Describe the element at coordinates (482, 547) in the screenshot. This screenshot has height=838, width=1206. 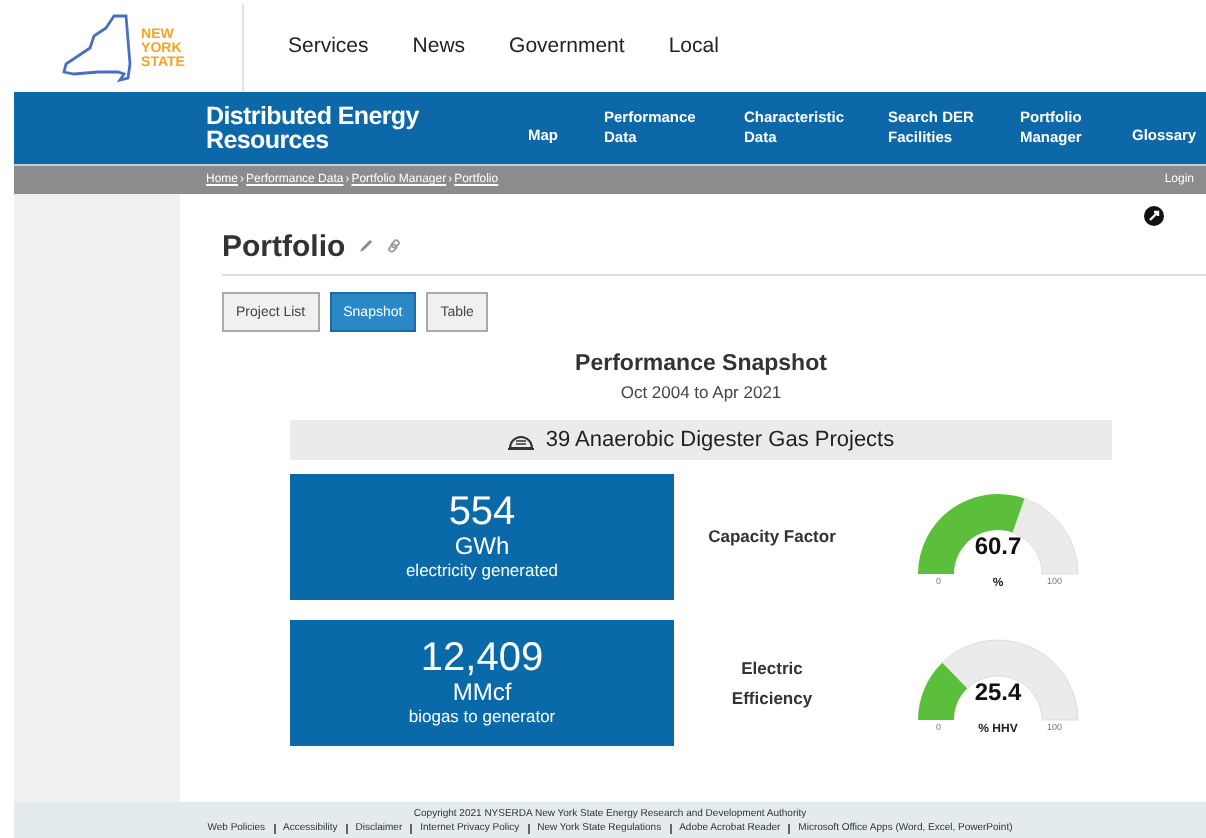
I see `stat-unit: GWh` at that location.